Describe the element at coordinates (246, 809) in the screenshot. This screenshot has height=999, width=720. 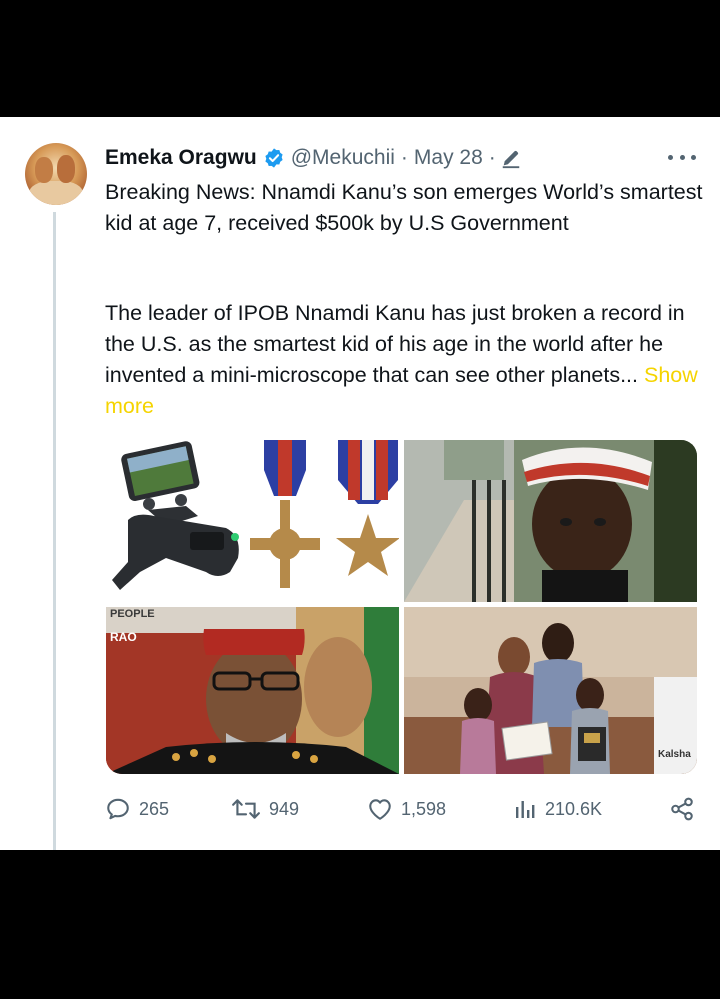
I see `retweet-icon` at that location.